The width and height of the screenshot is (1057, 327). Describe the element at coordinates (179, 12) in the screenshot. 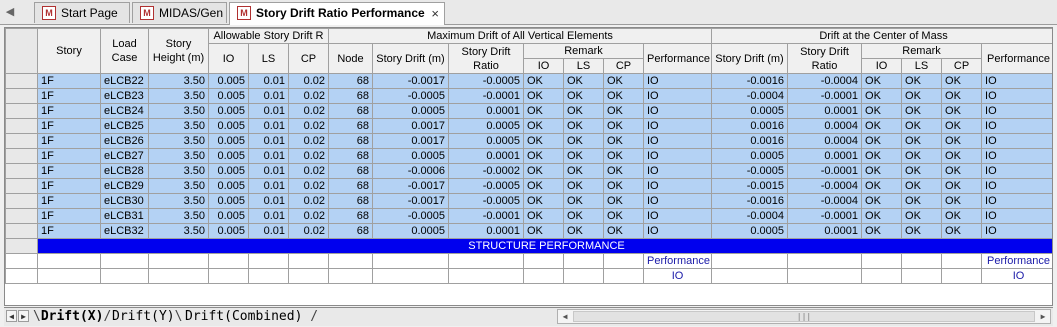

I see `tab-midas-gen: M MIDAS/Gen` at that location.